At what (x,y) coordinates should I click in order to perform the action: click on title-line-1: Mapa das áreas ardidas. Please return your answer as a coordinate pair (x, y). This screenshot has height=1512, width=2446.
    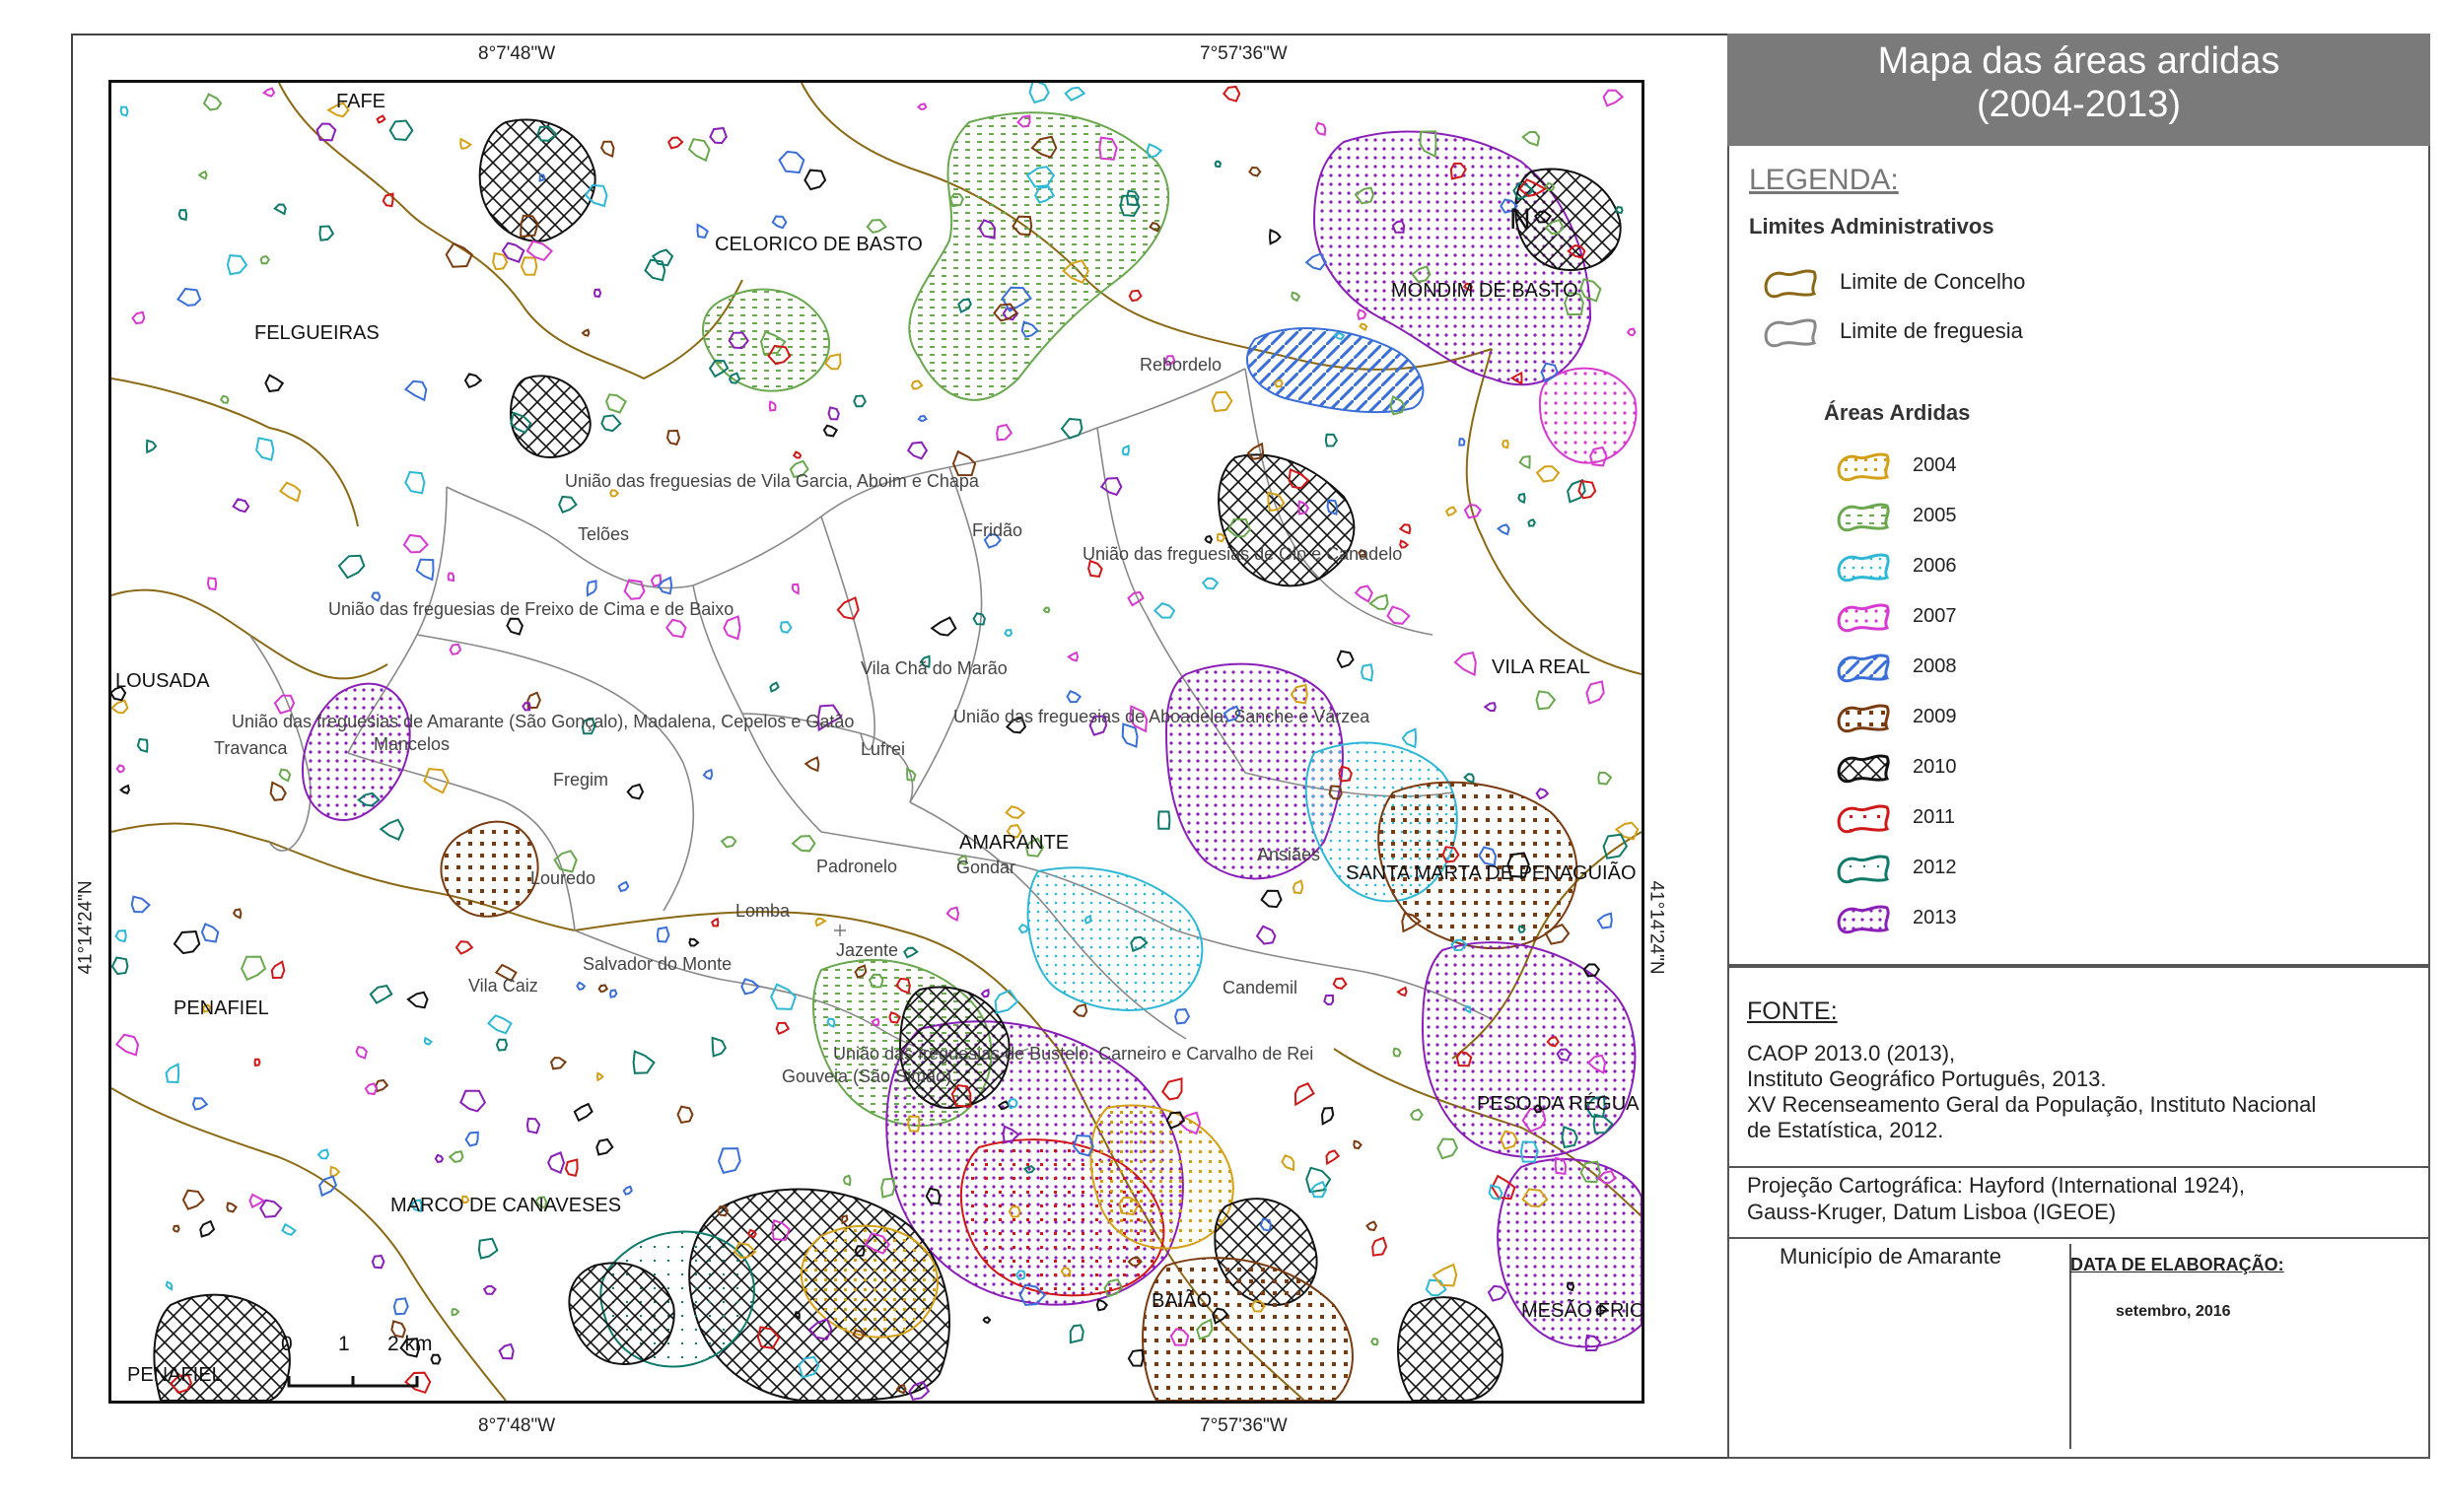
    Looking at the image, I should click on (2078, 61).